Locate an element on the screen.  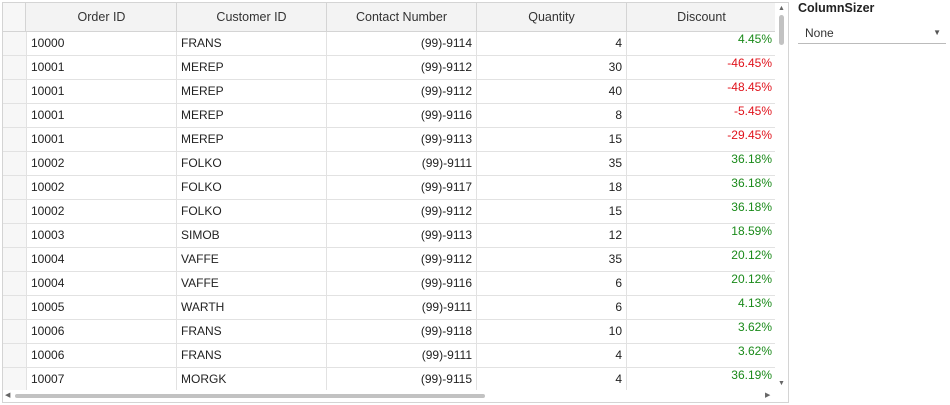
table-row: 10004 VAFFE (99)-9112 35 20.12% is located at coordinates (389, 260).